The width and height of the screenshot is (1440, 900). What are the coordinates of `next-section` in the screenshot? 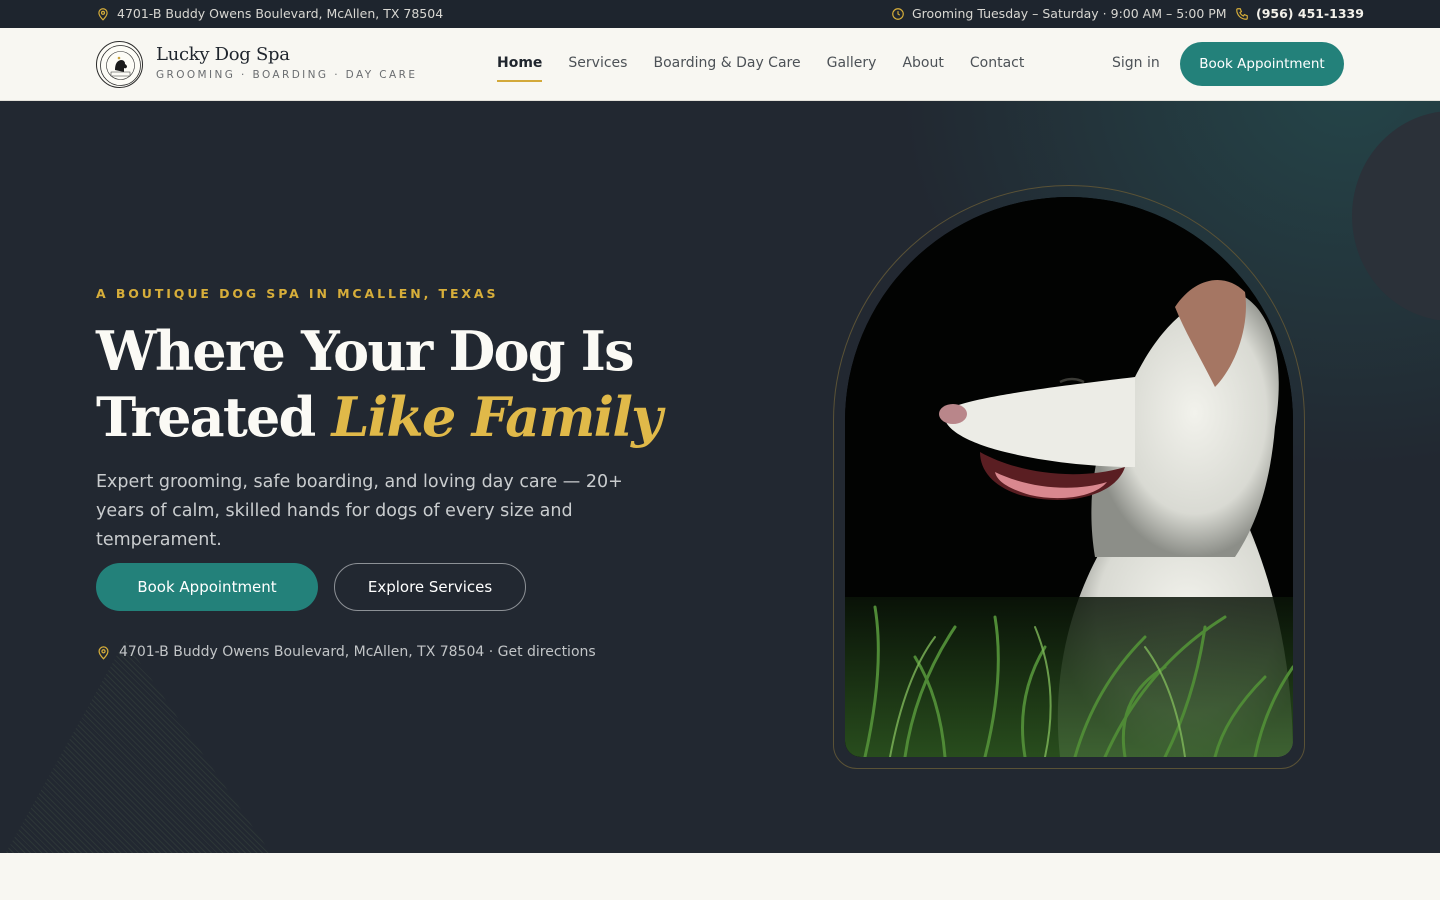 It's located at (720, 876).